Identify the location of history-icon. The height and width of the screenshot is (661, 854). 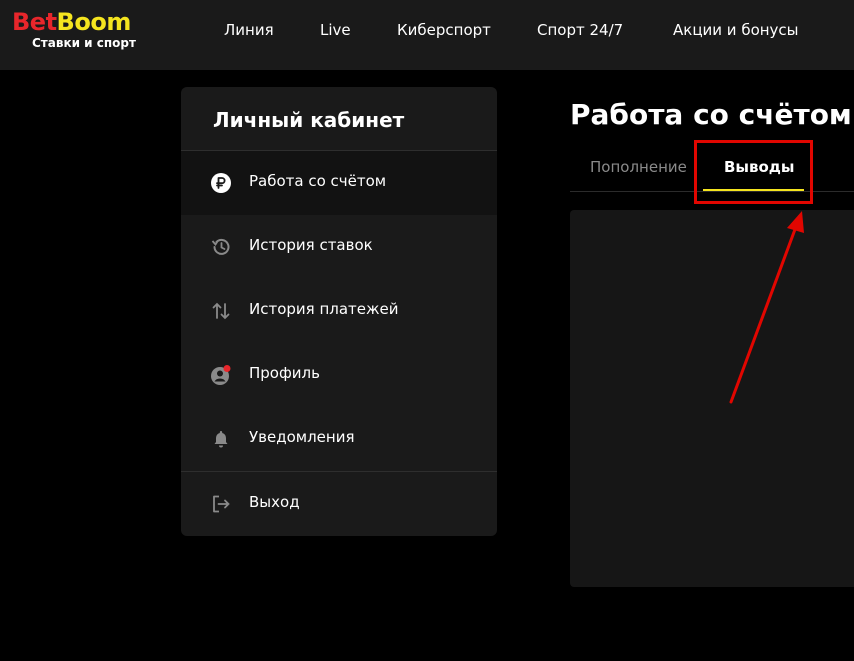
(220, 246).